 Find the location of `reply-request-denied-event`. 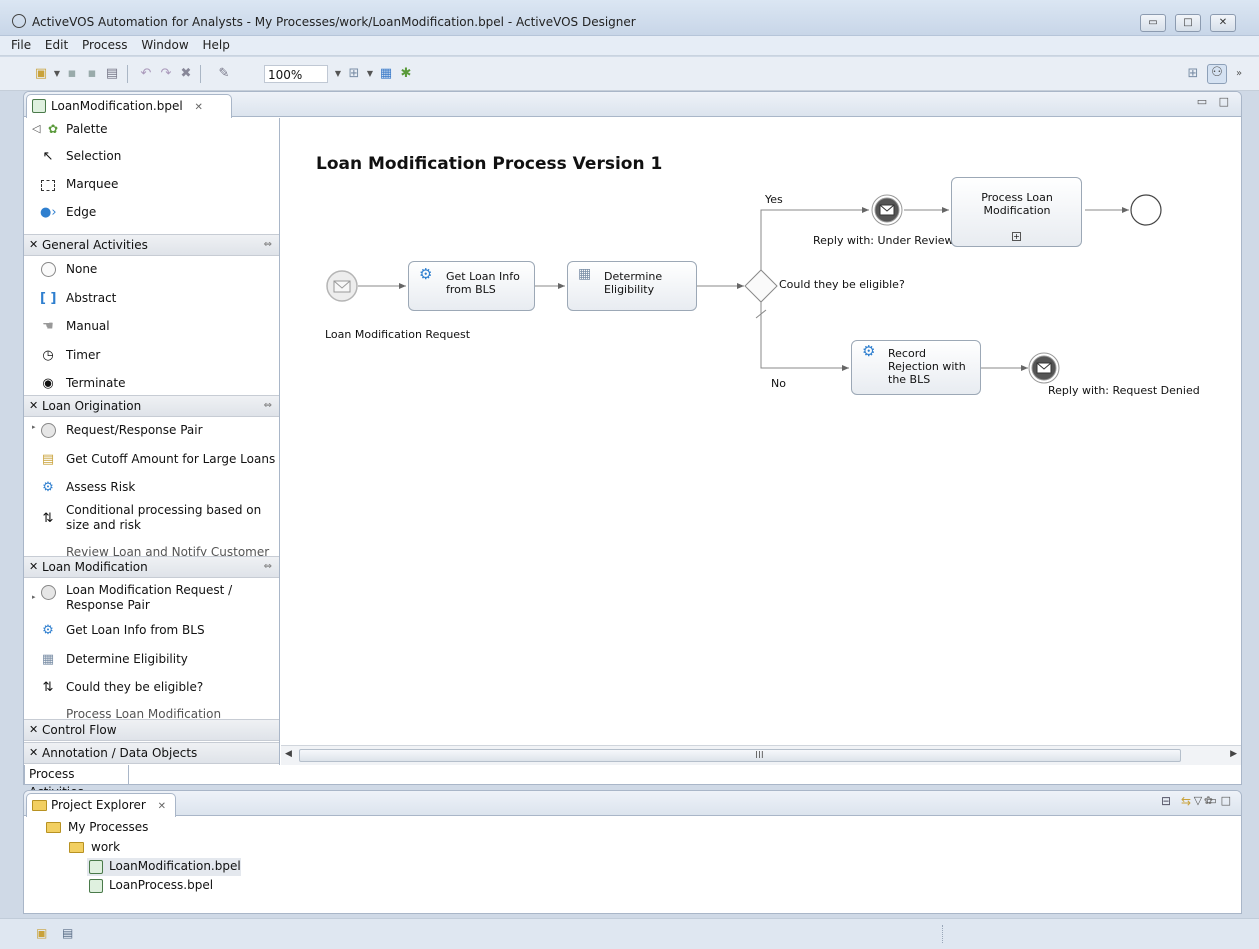

reply-request-denied-event is located at coordinates (1044, 368).